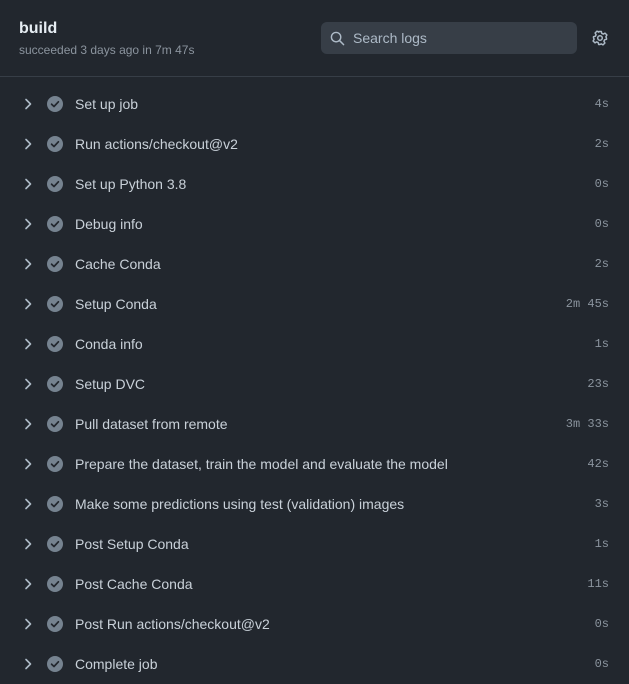  What do you see at coordinates (110, 384) in the screenshot?
I see `step-name: Setup DVC` at bounding box center [110, 384].